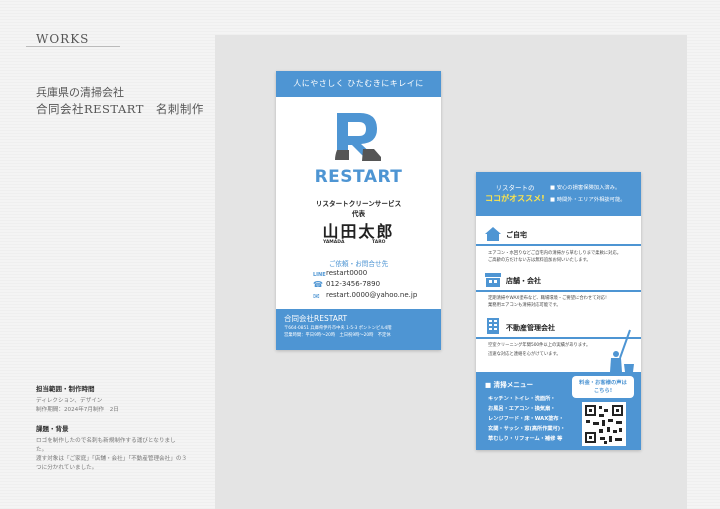  Describe the element at coordinates (379, 242) in the screenshot. I see `romaji-given: TARO` at that location.